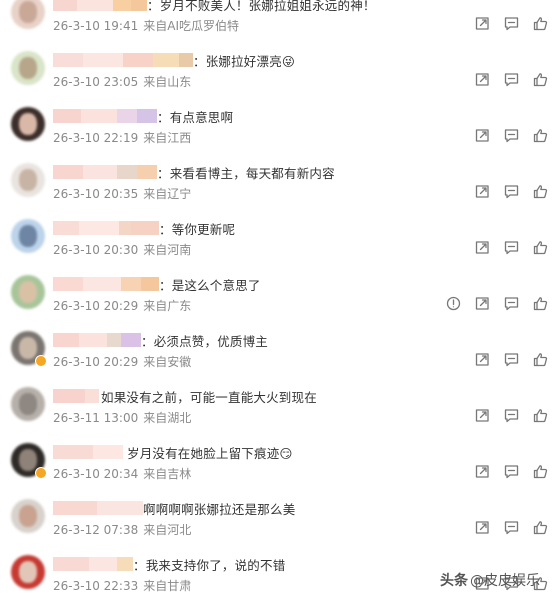 This screenshot has width=554, height=602. What do you see at coordinates (246, 173) in the screenshot?
I see `comment-text: ：来看看博主，每天都有新内容` at bounding box center [246, 173].